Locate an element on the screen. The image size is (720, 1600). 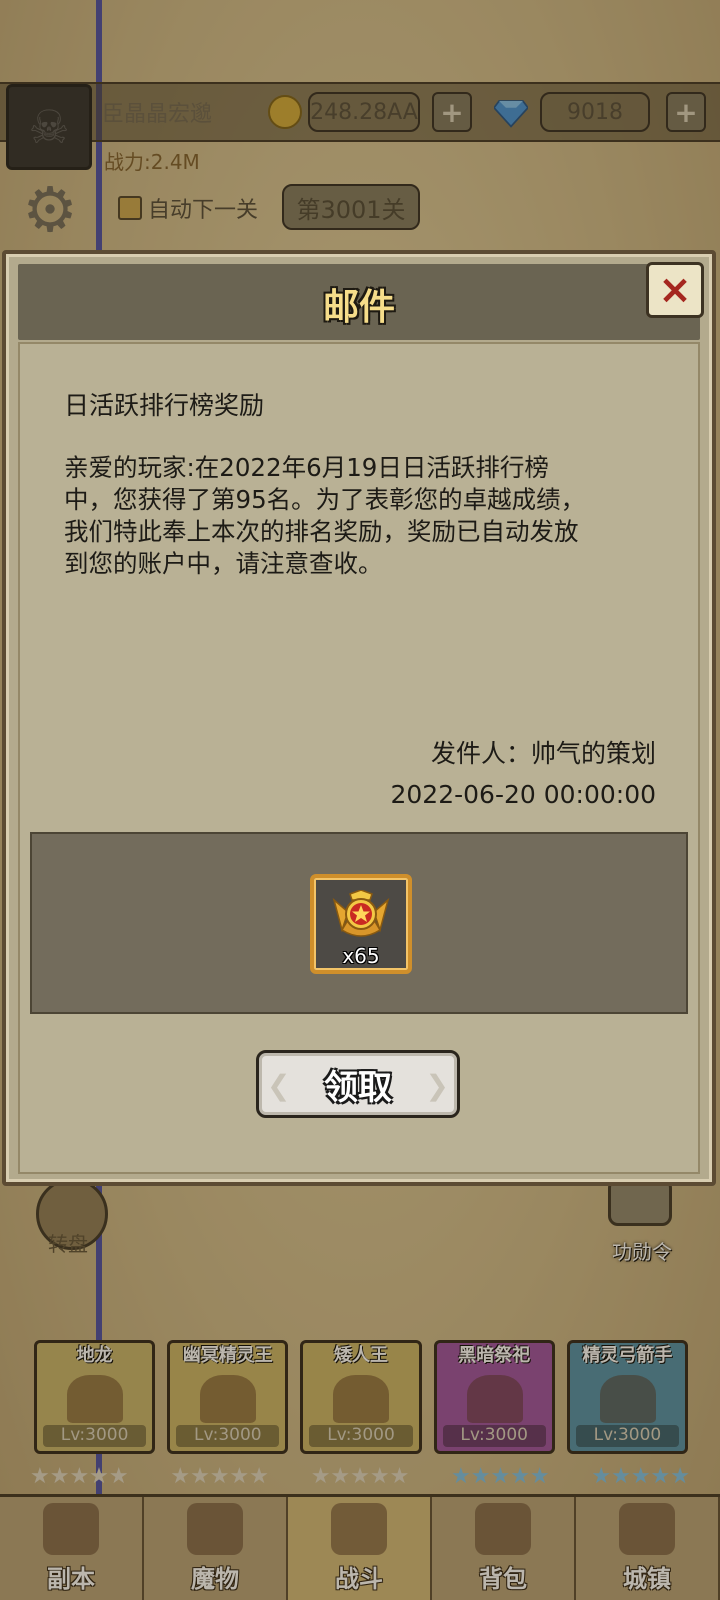
reward-area: x65 is located at coordinates (359, 923).